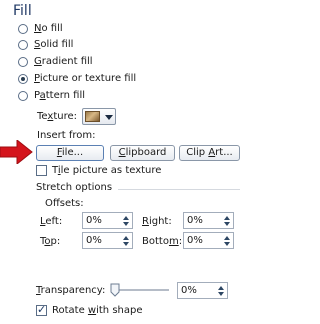 Image resolution: width=320 pixels, height=324 pixels. I want to click on top-offset-spinner: 0%, so click(107, 240).